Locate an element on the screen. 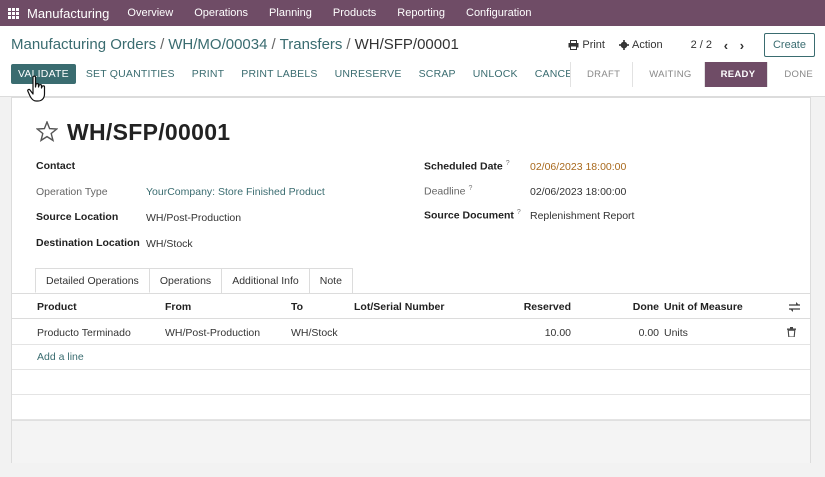 The image size is (825, 477). apps-menu-icon is located at coordinates (13, 13).